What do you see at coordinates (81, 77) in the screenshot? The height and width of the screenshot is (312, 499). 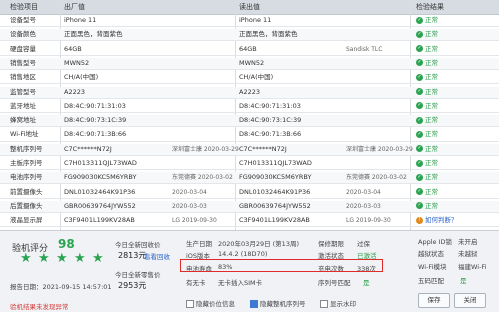 I see `row-factory-value: CH/A(中国)` at bounding box center [81, 77].